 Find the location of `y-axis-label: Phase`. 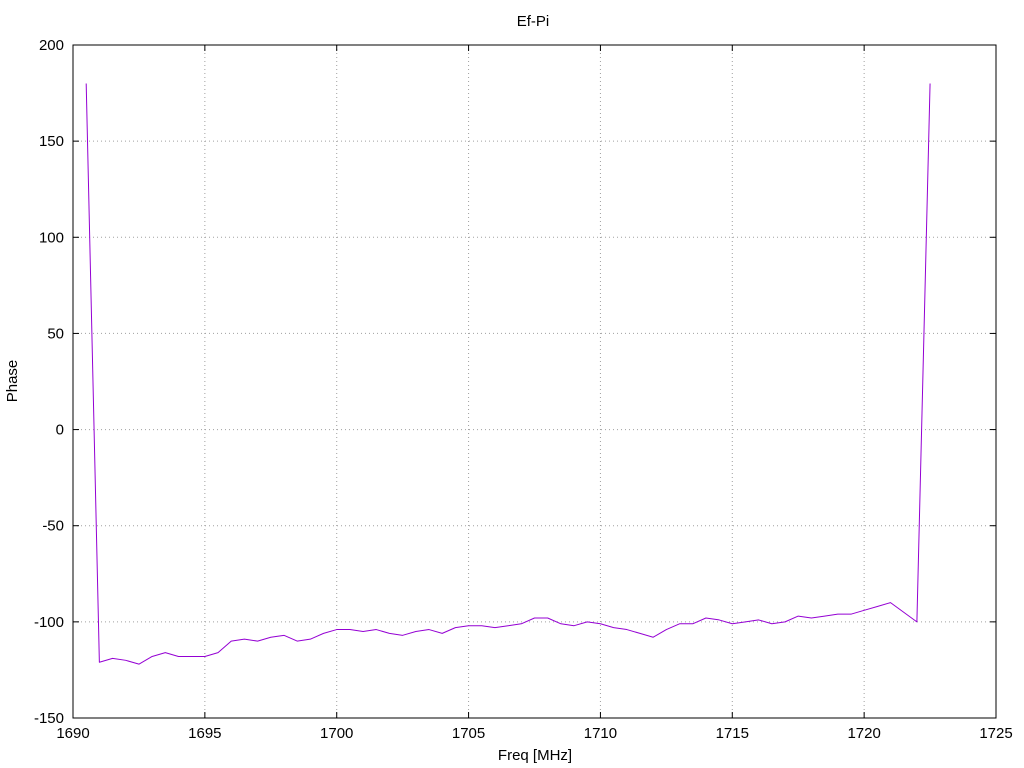

y-axis-label: Phase is located at coordinates (12, 381).